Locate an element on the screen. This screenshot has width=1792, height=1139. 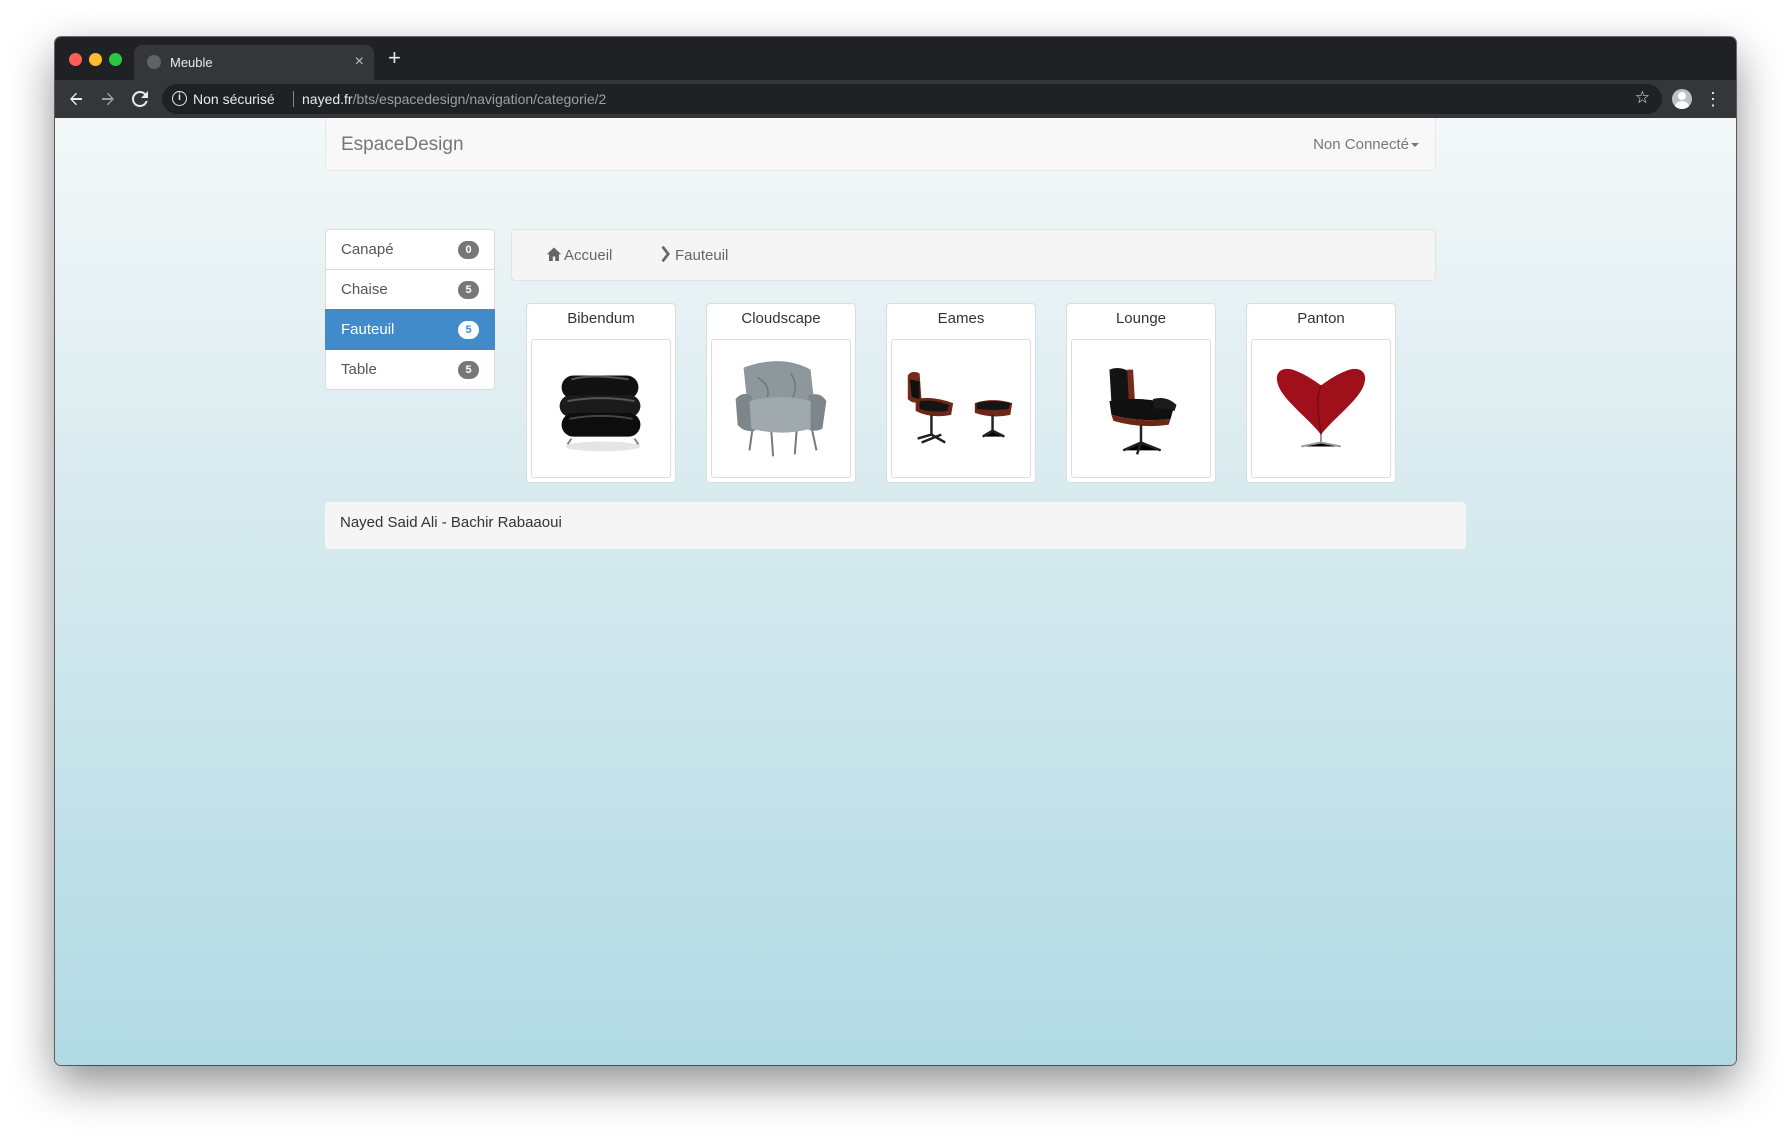
new-tab-button: + is located at coordinates (394, 58).